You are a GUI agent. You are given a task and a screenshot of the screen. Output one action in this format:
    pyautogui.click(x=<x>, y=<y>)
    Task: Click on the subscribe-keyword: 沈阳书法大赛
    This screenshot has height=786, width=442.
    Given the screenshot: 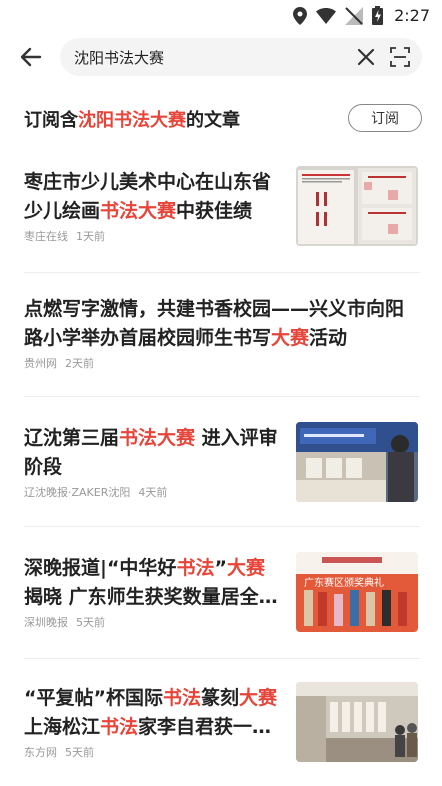 What is the action you would take?
    pyautogui.click(x=132, y=120)
    